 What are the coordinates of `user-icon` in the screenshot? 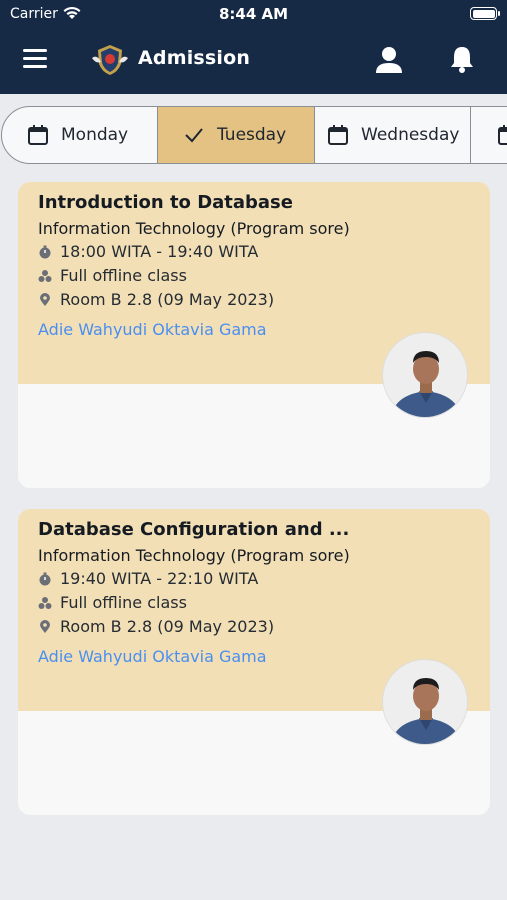 It's located at (389, 60).